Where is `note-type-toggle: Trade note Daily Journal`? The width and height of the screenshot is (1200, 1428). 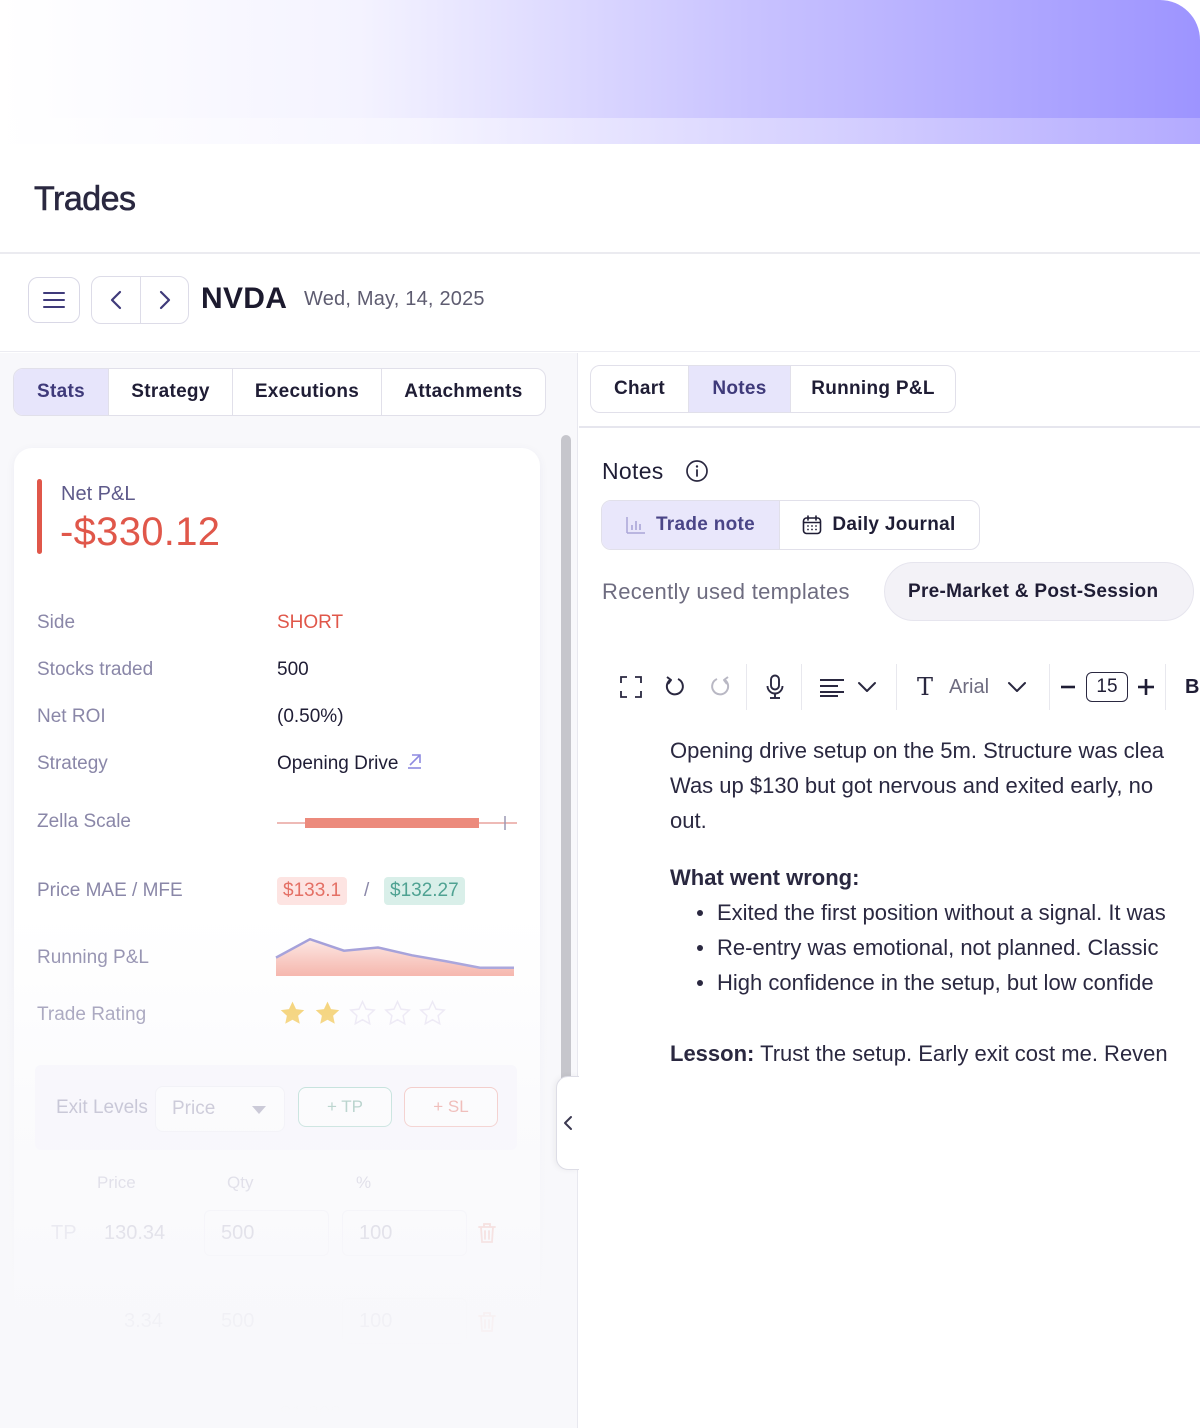
note-type-toggle: Trade note Daily Journal is located at coordinates (790, 525).